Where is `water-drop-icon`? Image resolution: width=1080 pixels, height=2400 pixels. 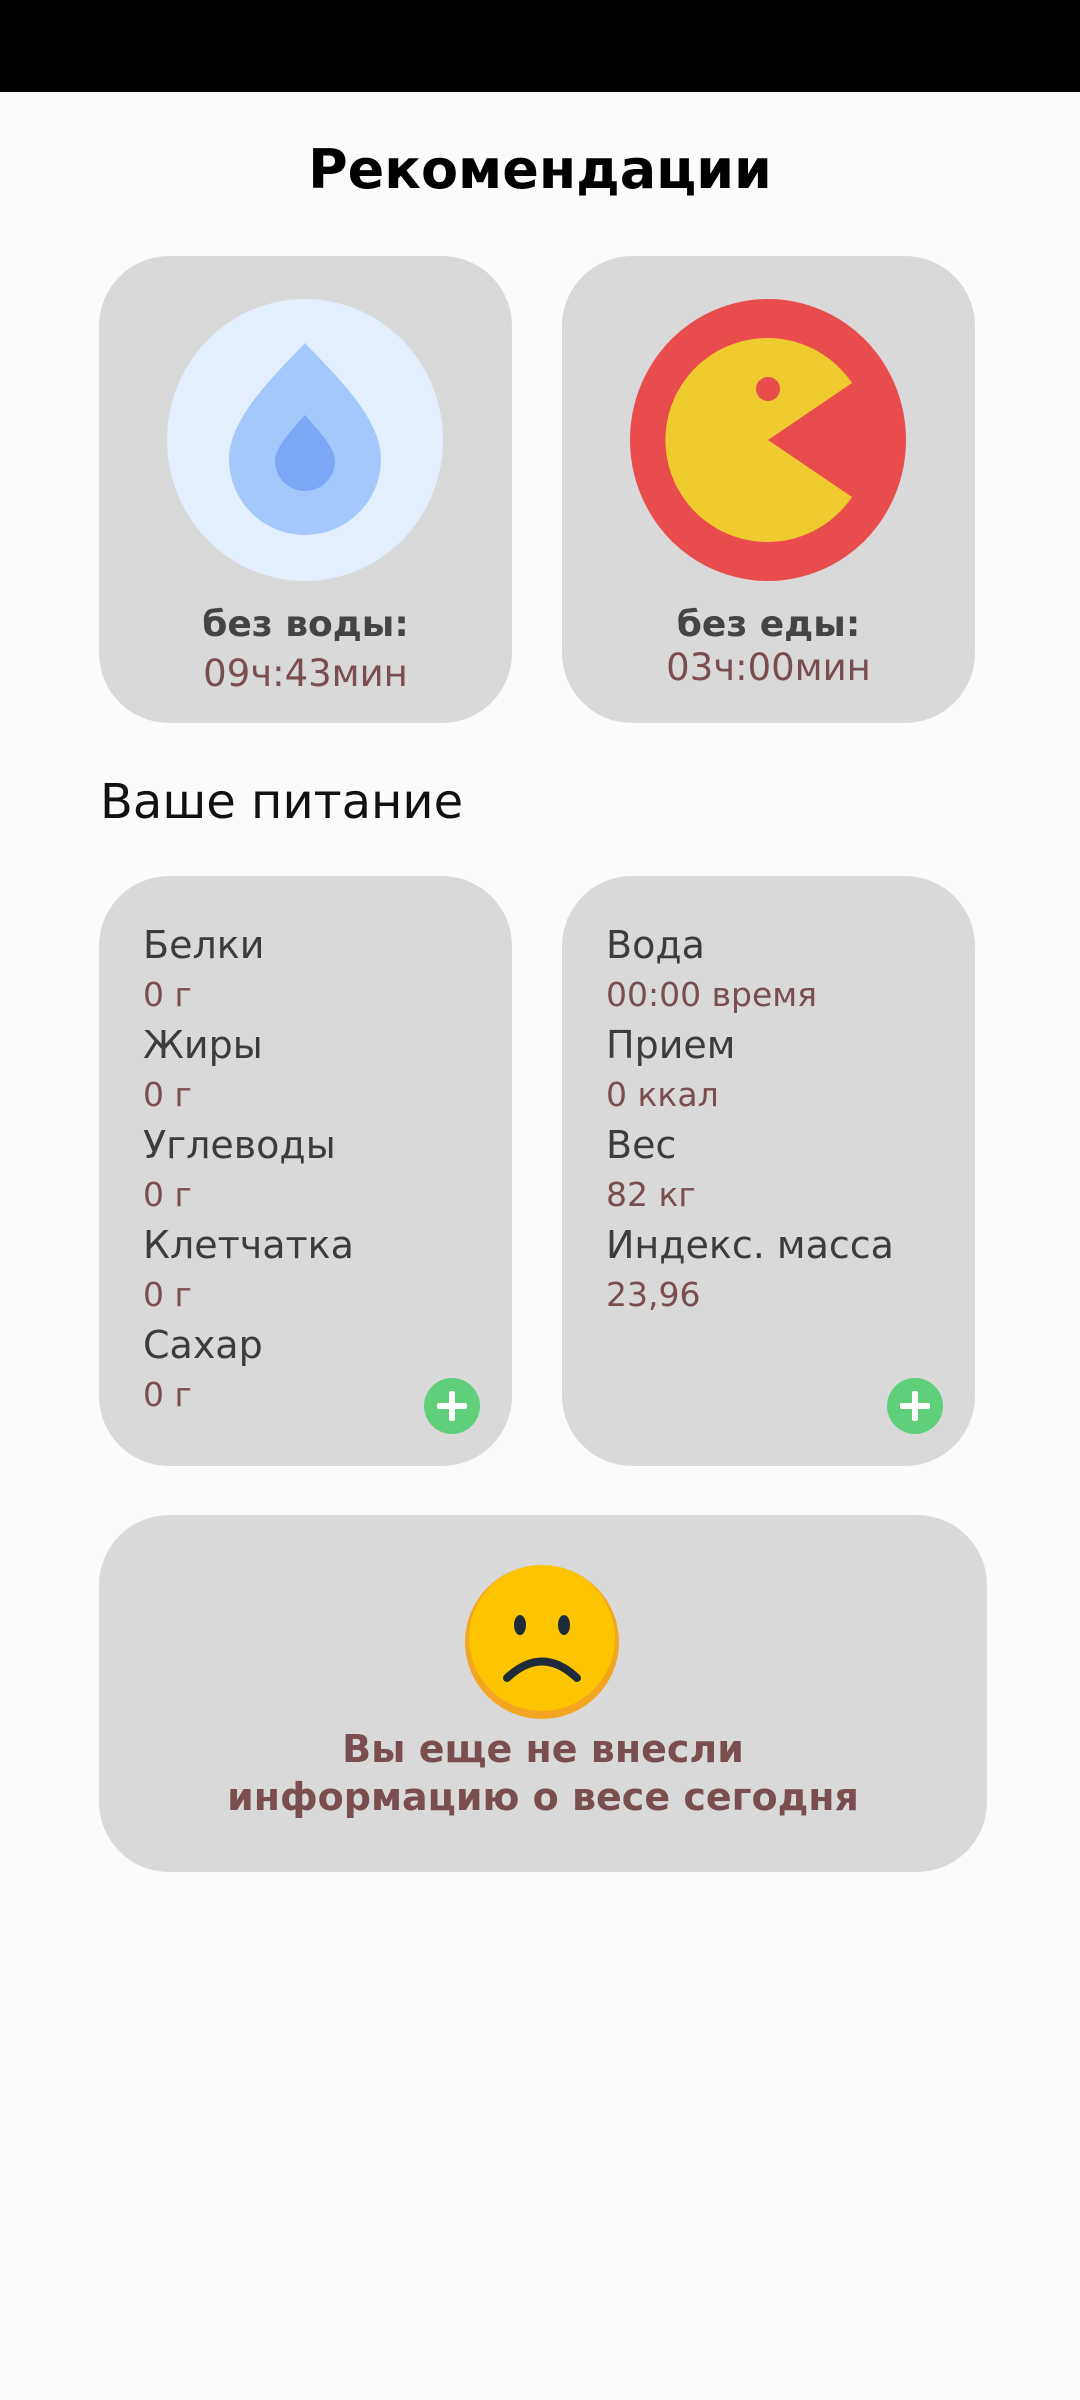 water-drop-icon is located at coordinates (305, 440).